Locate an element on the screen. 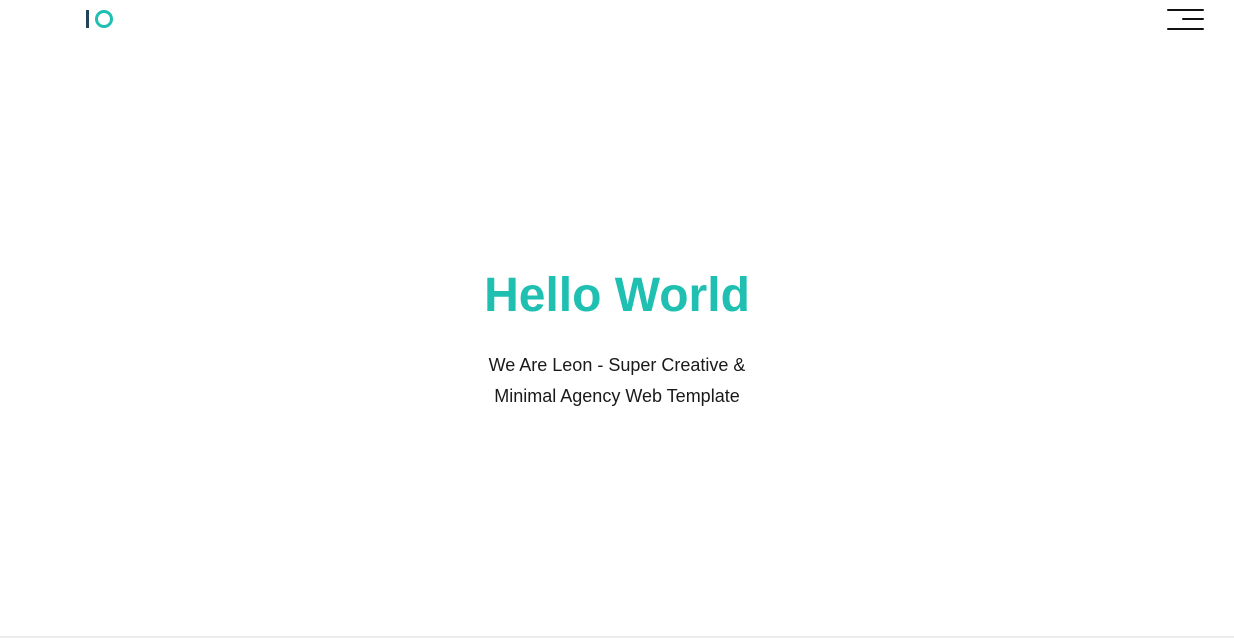 The height and width of the screenshot is (638, 1234). logo-link is located at coordinates (99, 19).